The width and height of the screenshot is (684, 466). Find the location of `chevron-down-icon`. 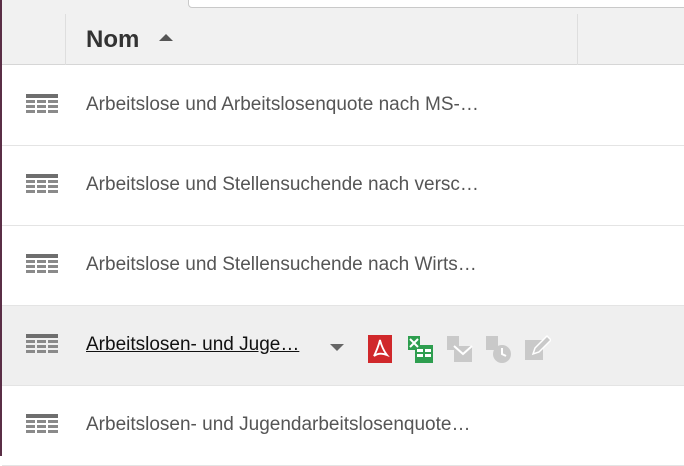

chevron-down-icon is located at coordinates (337, 347).